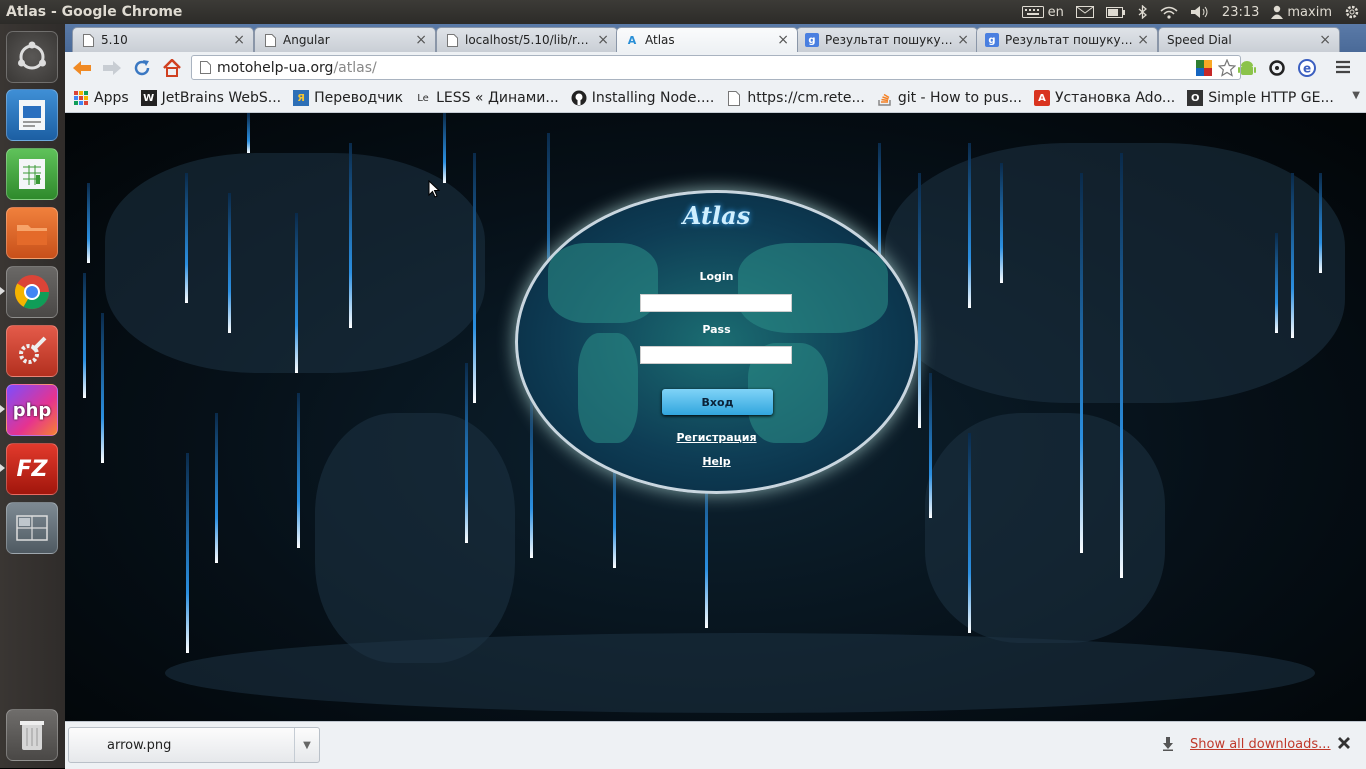 The height and width of the screenshot is (769, 1366). Describe the element at coordinates (1277, 70) in the screenshot. I see `sync-extension-icon` at that location.